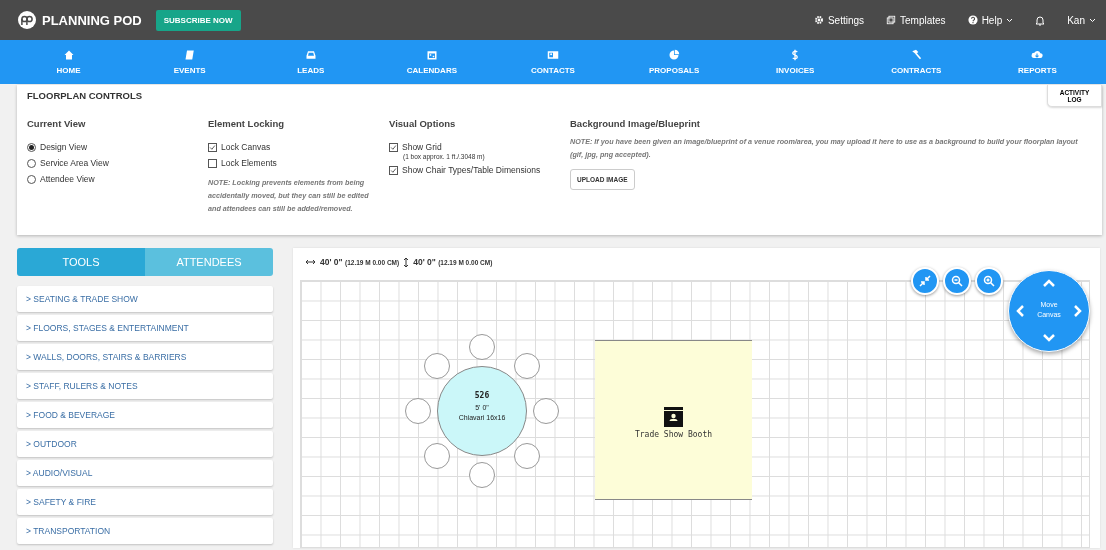 The width and height of the screenshot is (1106, 550). I want to click on pie-chart-icon, so click(674, 55).